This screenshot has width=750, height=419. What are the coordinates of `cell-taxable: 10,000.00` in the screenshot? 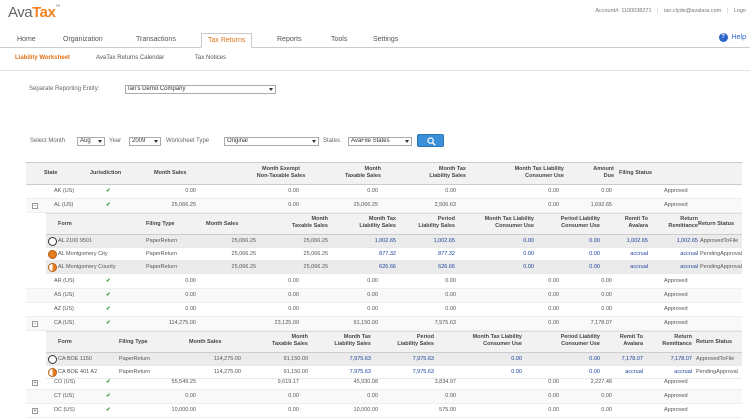 It's located at (365, 410).